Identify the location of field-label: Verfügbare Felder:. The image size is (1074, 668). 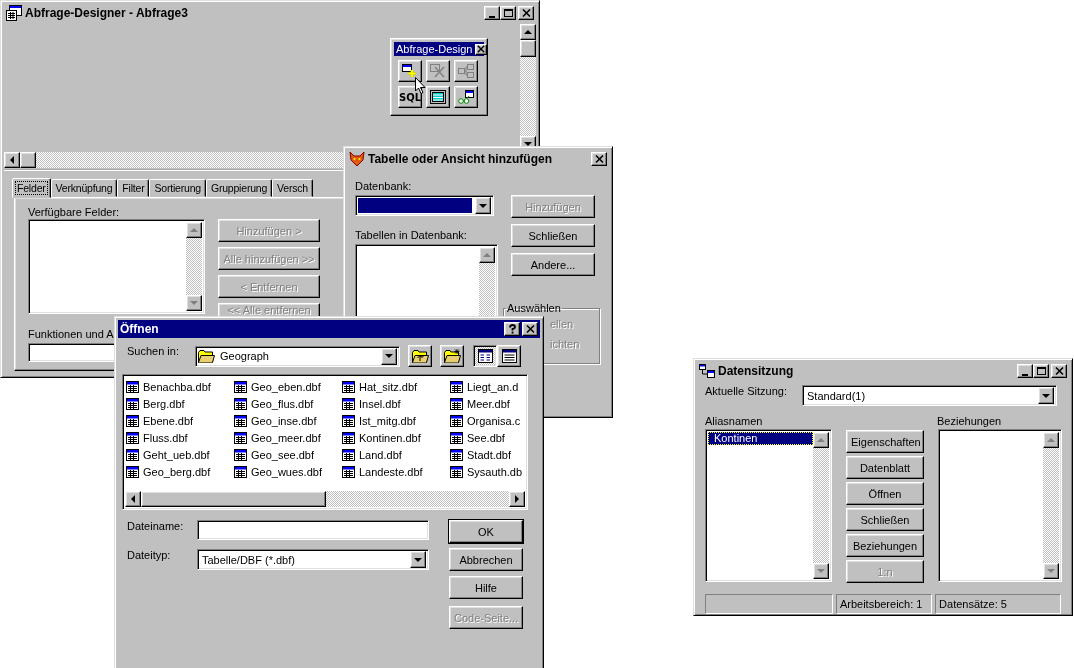
(74, 212).